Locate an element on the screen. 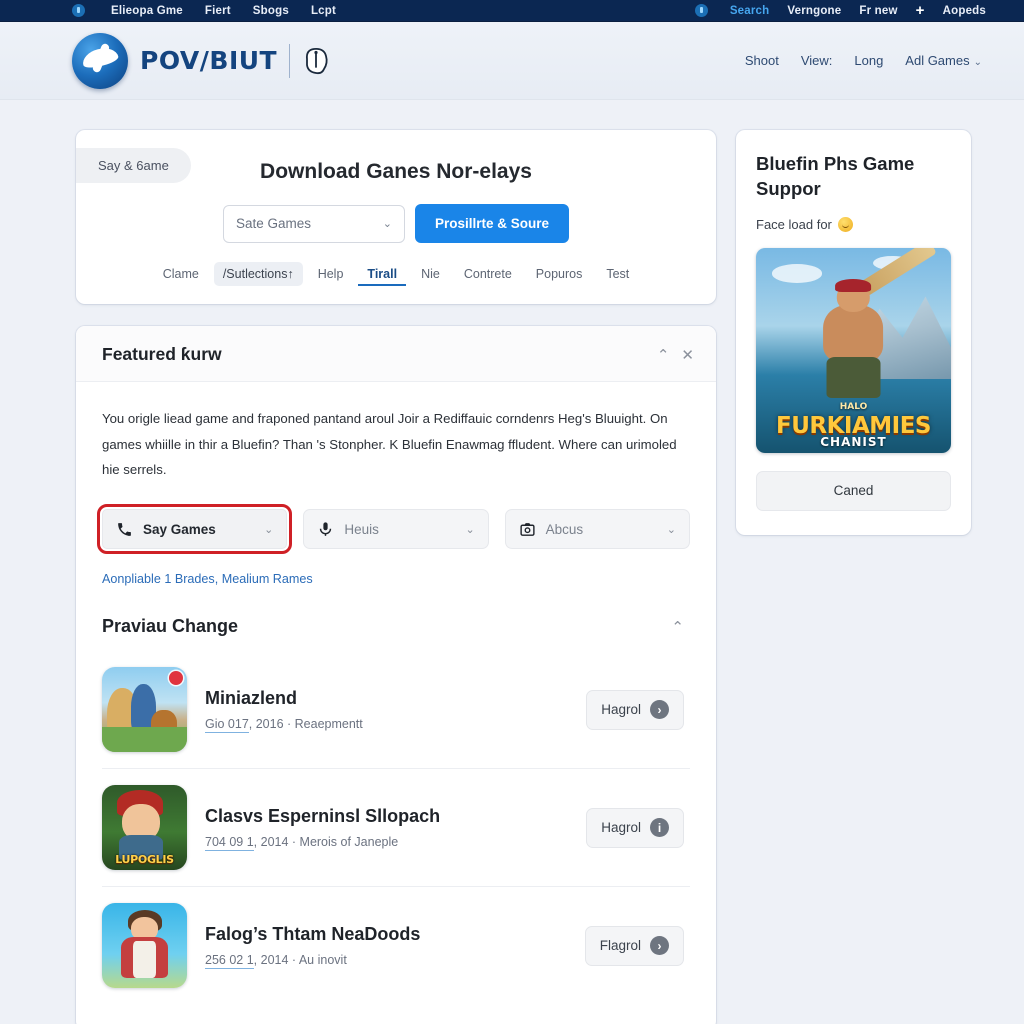 Image resolution: width=1024 pixels, height=1024 pixels. previous-change-title: Praviau Change is located at coordinates (170, 626).